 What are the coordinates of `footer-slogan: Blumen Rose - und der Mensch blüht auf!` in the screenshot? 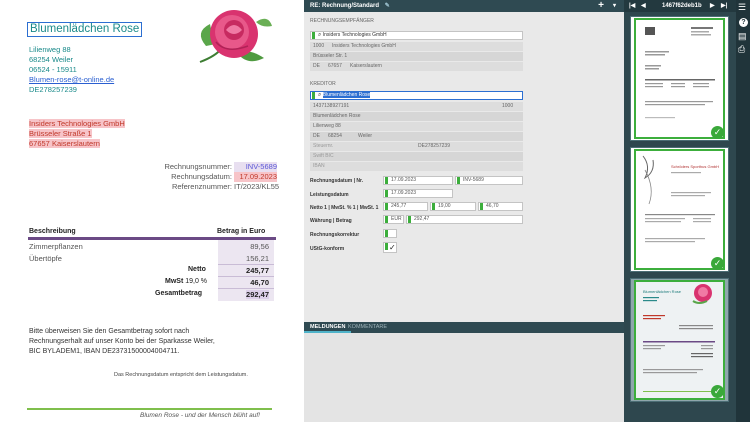 It's located at (200, 415).